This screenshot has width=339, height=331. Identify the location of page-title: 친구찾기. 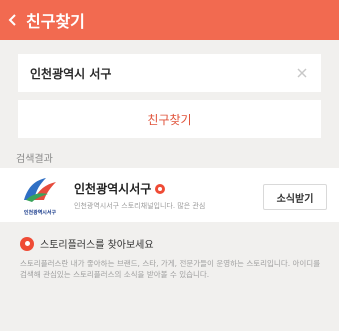
(55, 21).